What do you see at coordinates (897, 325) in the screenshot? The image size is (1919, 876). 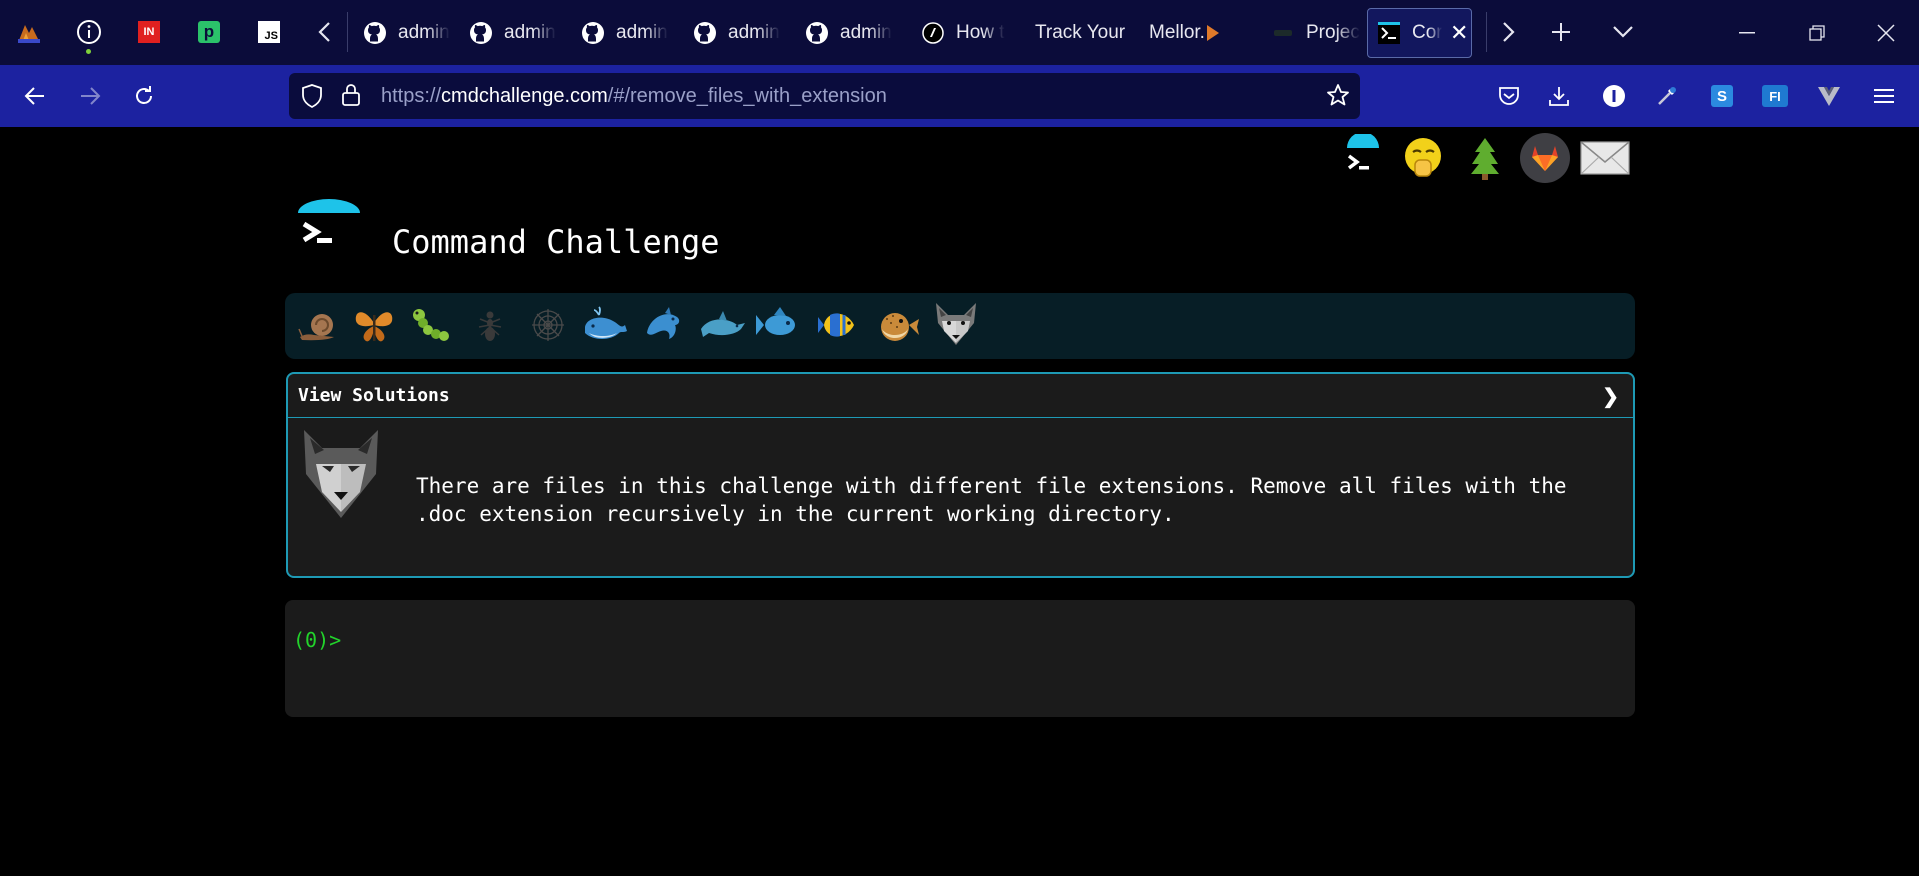 I see `level-blowfish-icon` at bounding box center [897, 325].